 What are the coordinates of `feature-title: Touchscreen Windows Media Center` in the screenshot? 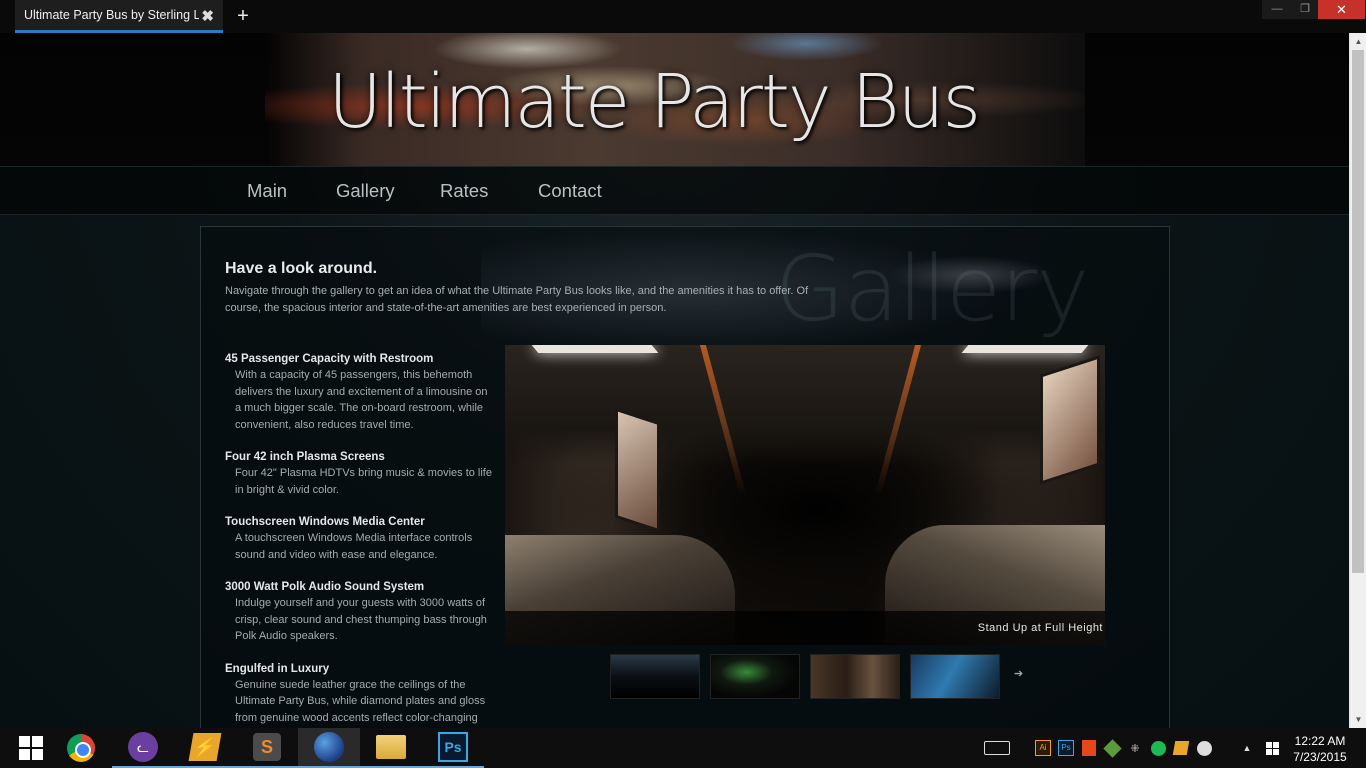 It's located at (325, 522).